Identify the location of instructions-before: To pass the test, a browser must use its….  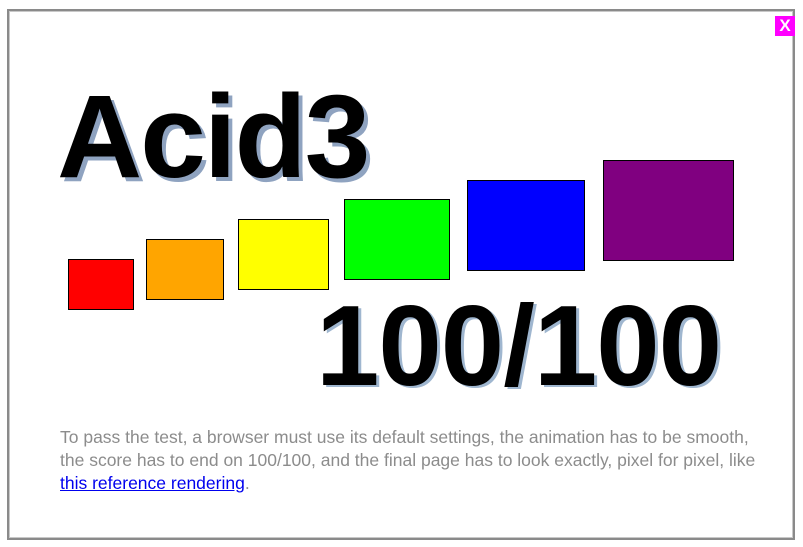
(408, 448).